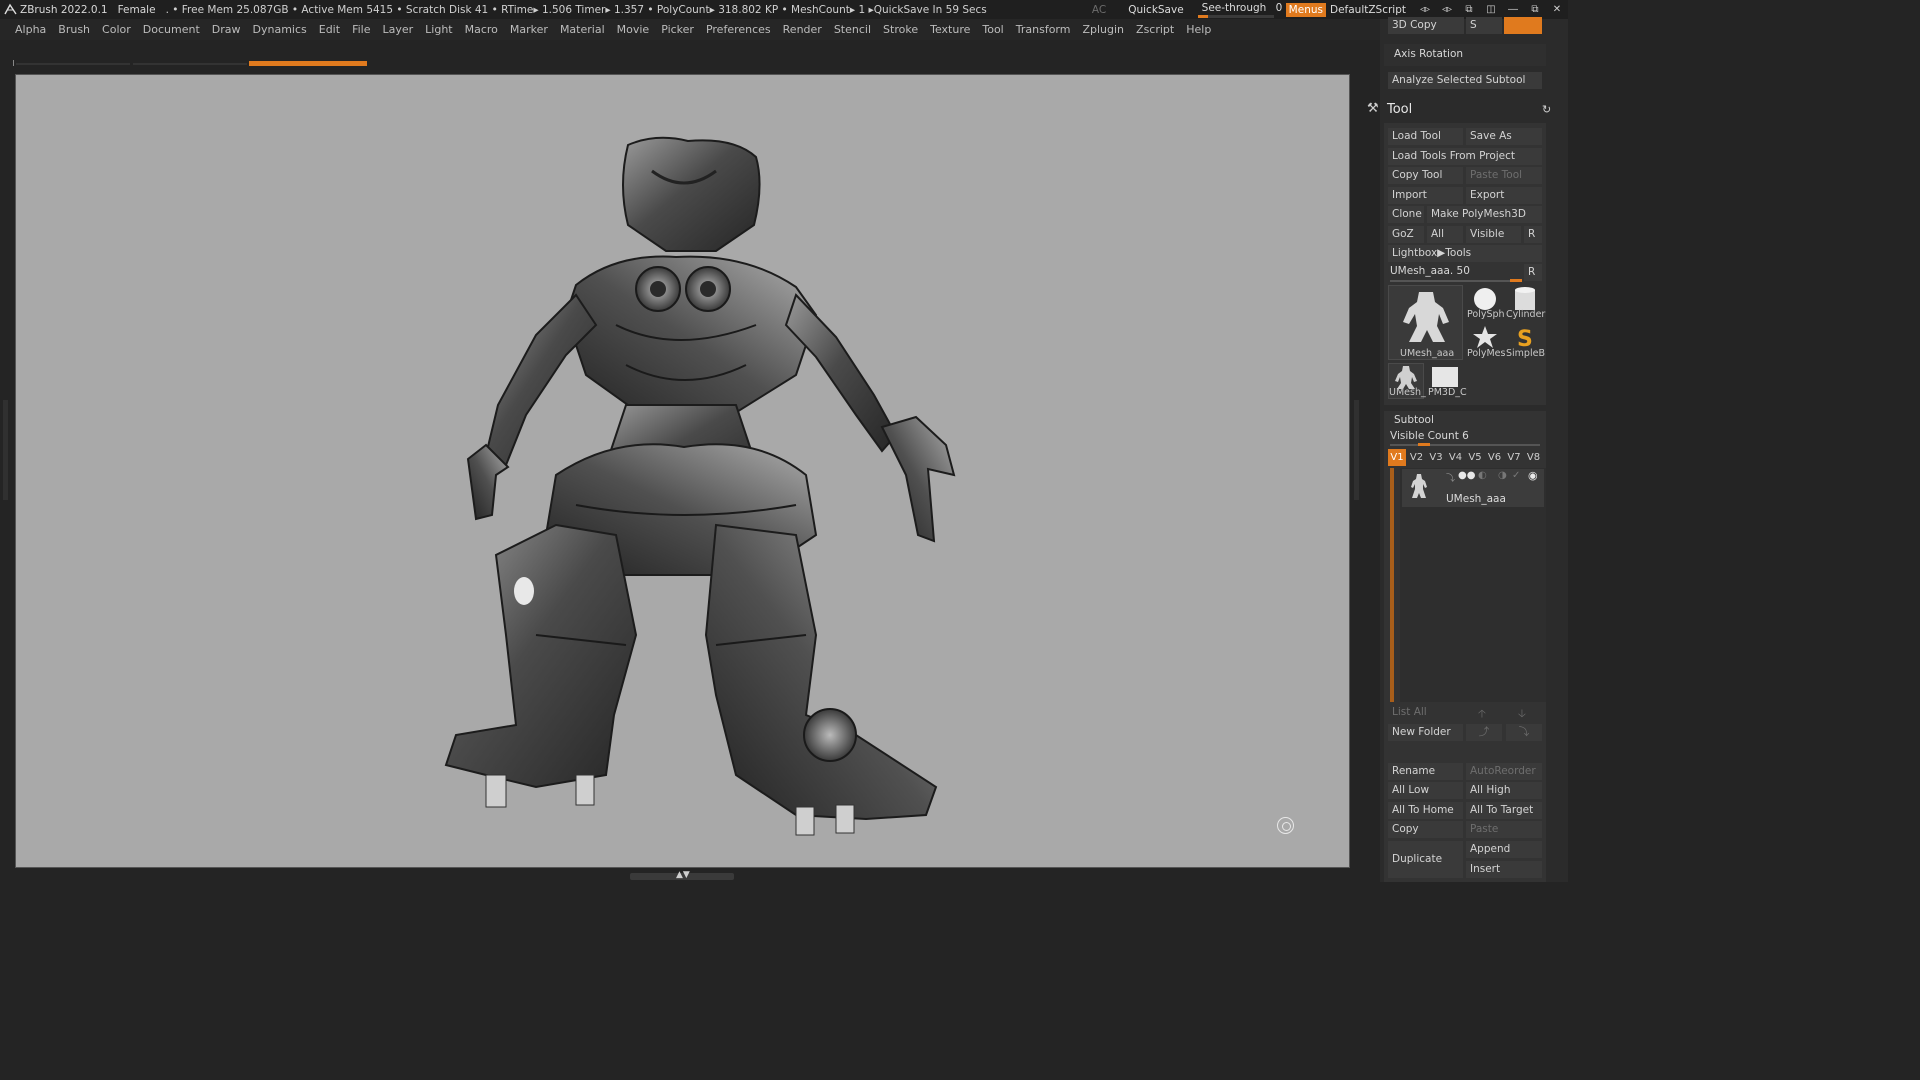  What do you see at coordinates (171, 29) in the screenshot?
I see `menu-document: Document` at bounding box center [171, 29].